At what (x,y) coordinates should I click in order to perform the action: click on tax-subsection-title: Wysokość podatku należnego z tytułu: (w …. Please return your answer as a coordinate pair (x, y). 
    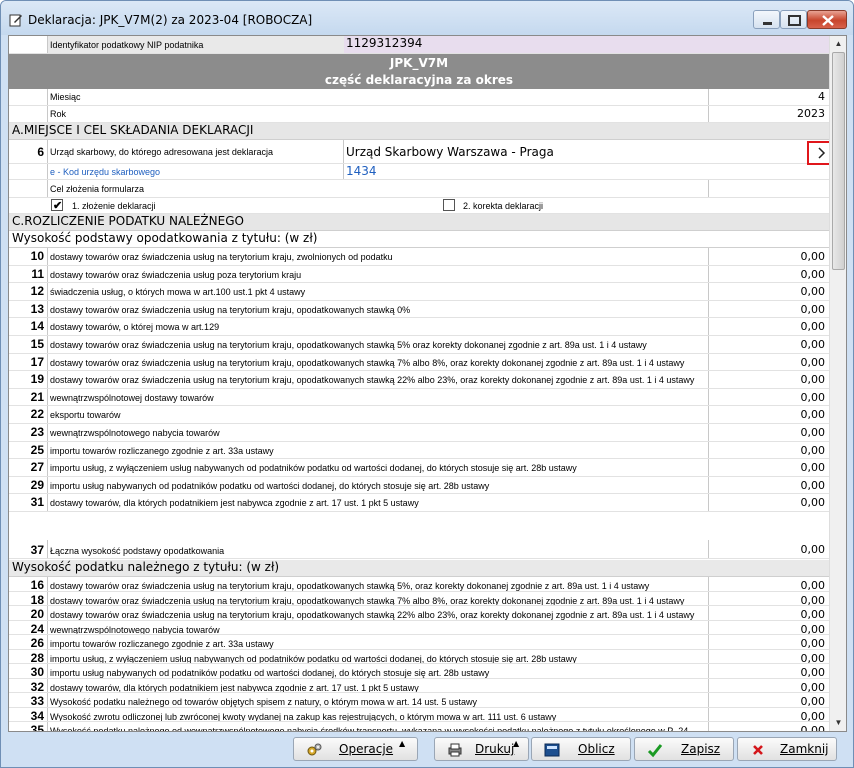
    Looking at the image, I should click on (419, 568).